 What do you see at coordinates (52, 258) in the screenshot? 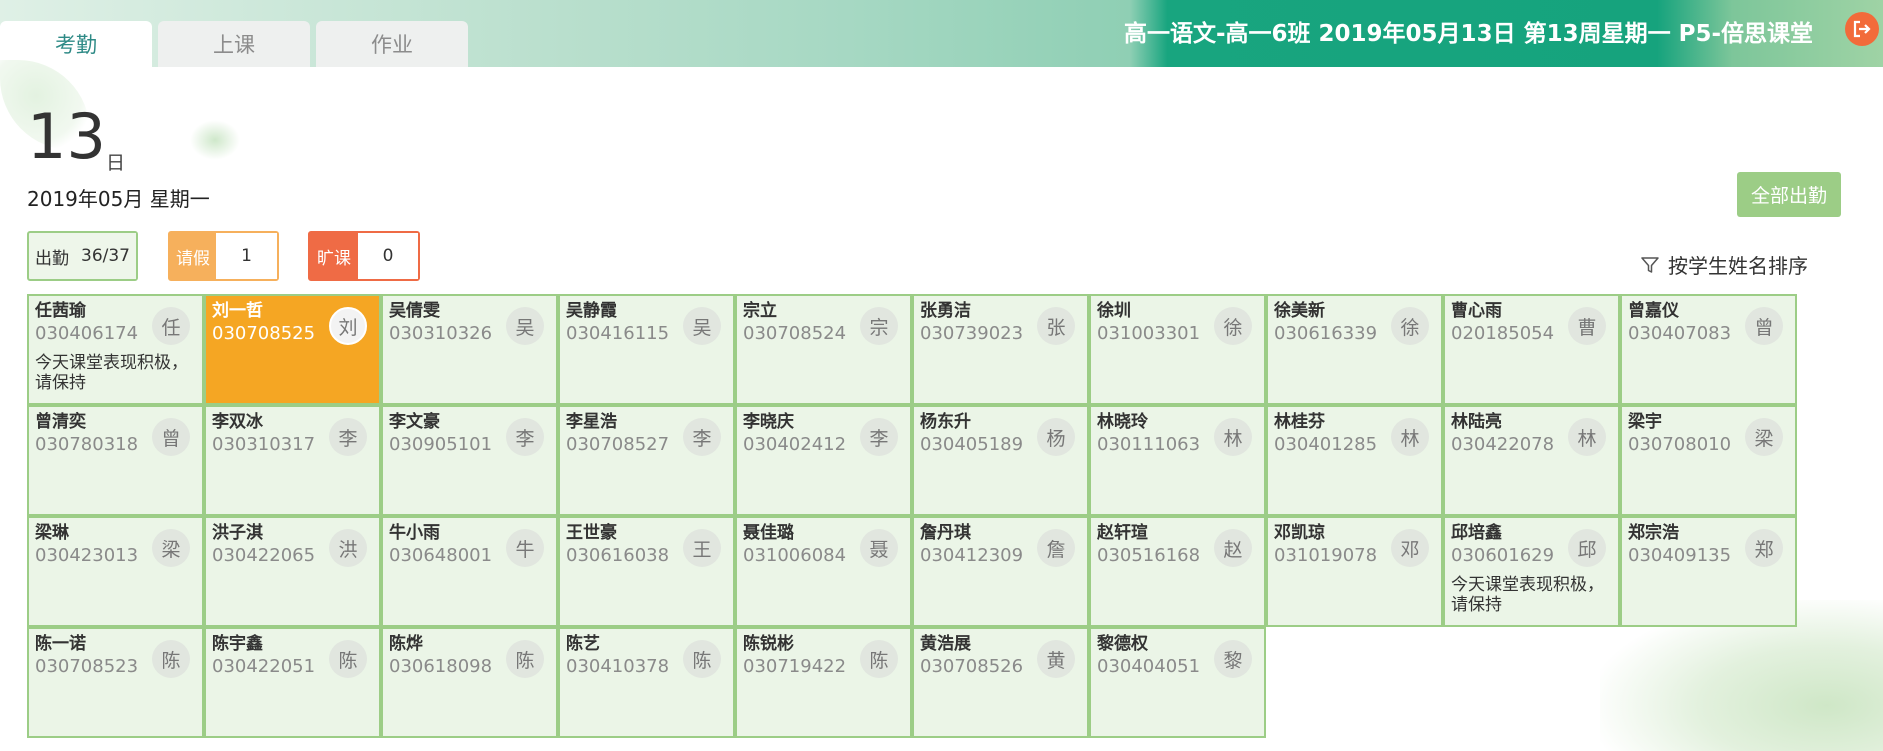
I see `present-label: 出勤` at bounding box center [52, 258].